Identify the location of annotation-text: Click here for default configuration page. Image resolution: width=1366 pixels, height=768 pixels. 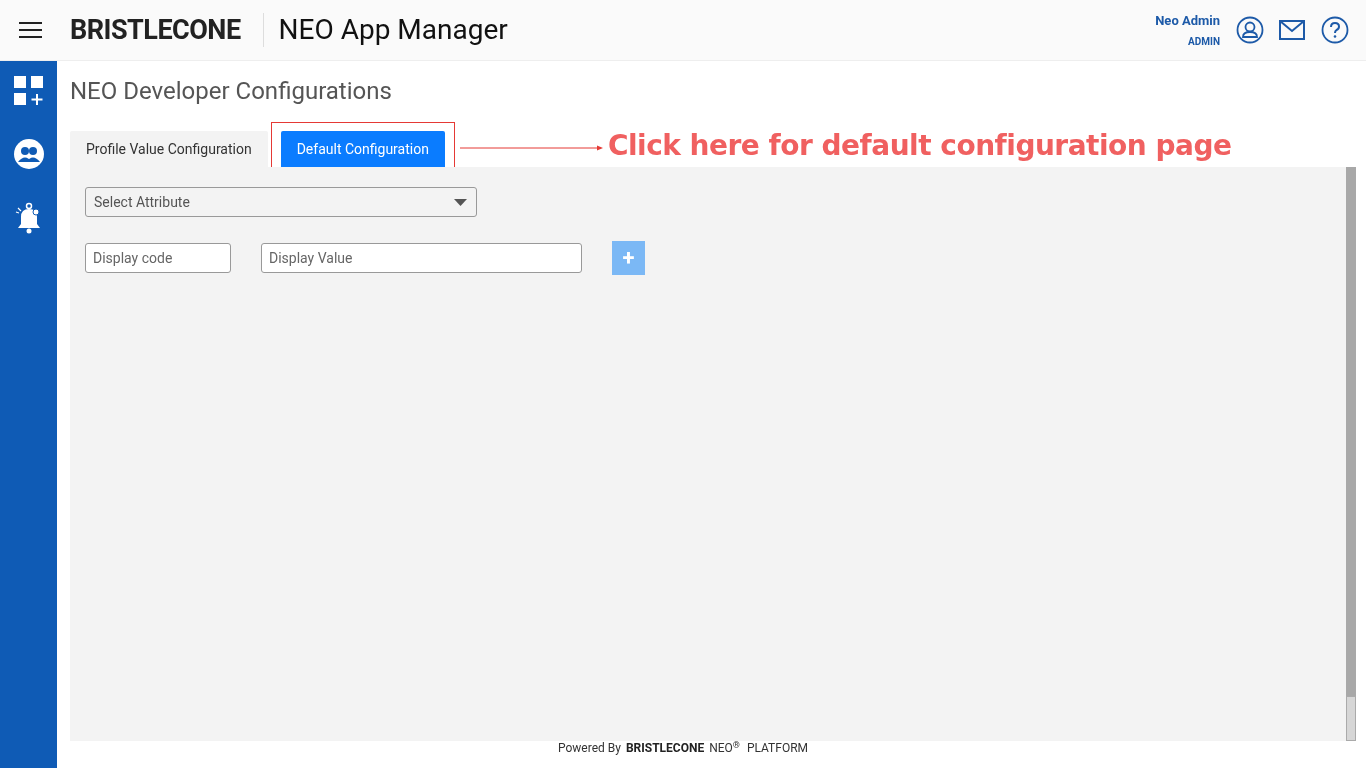
(919, 146).